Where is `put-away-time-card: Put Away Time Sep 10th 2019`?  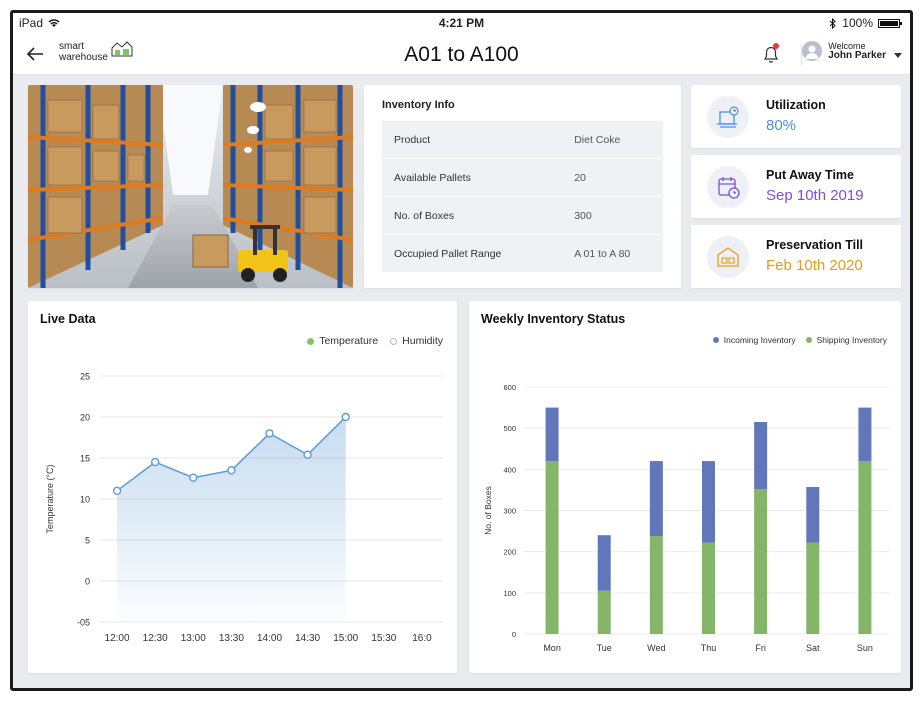
put-away-time-card: Put Away Time Sep 10th 2019 is located at coordinates (796, 186).